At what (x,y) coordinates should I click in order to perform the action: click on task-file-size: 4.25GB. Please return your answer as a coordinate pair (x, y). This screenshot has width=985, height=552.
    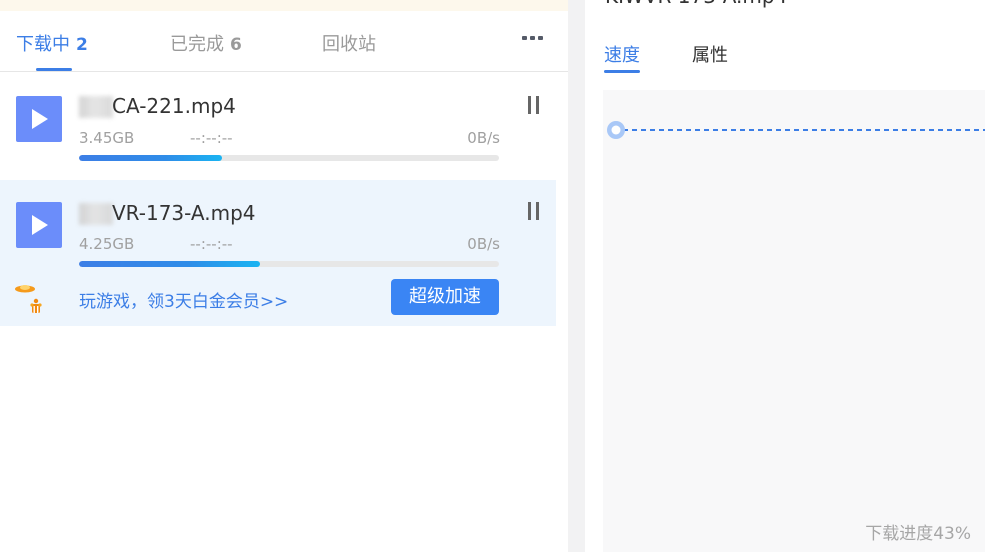
    Looking at the image, I should click on (107, 244).